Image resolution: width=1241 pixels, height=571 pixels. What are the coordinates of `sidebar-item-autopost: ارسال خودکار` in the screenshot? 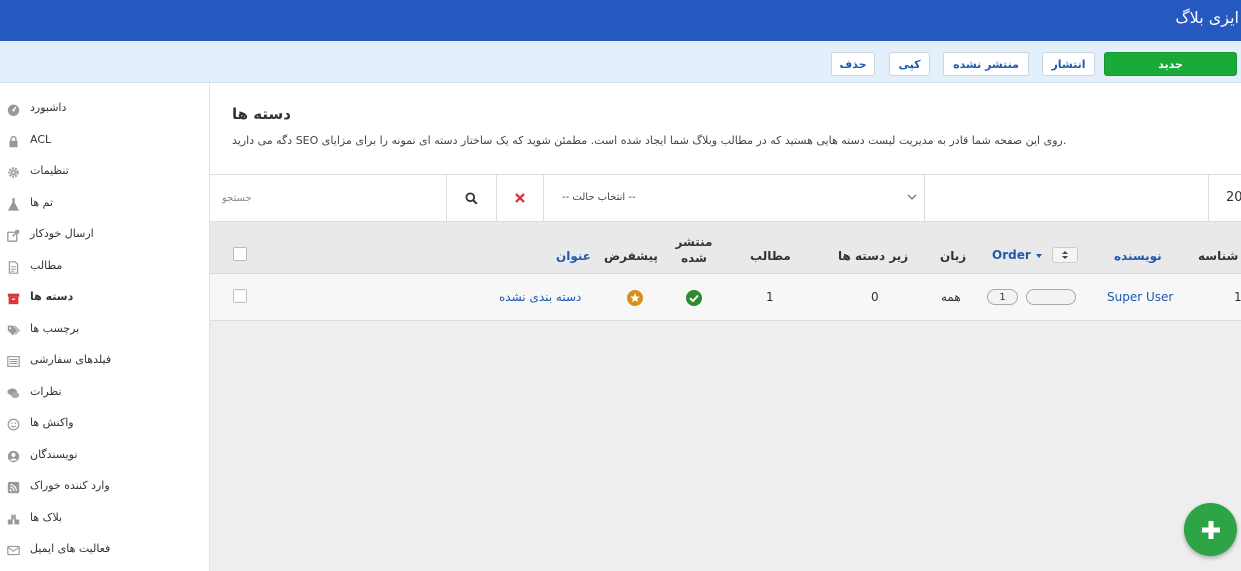 It's located at (104, 235).